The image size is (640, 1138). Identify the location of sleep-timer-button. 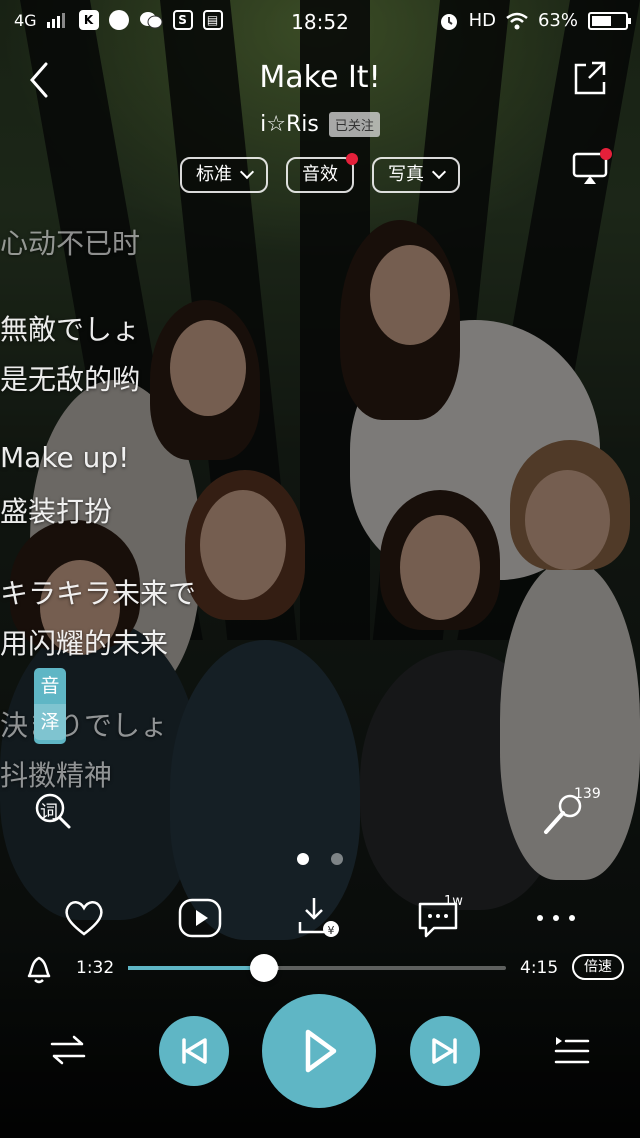
(39, 968).